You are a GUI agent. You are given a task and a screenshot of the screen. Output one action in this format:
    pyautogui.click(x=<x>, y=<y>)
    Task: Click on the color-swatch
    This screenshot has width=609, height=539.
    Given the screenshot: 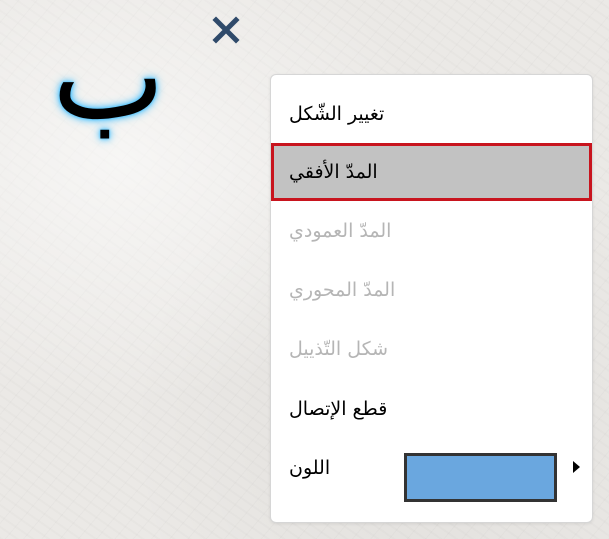 What is the action you would take?
    pyautogui.click(x=480, y=477)
    